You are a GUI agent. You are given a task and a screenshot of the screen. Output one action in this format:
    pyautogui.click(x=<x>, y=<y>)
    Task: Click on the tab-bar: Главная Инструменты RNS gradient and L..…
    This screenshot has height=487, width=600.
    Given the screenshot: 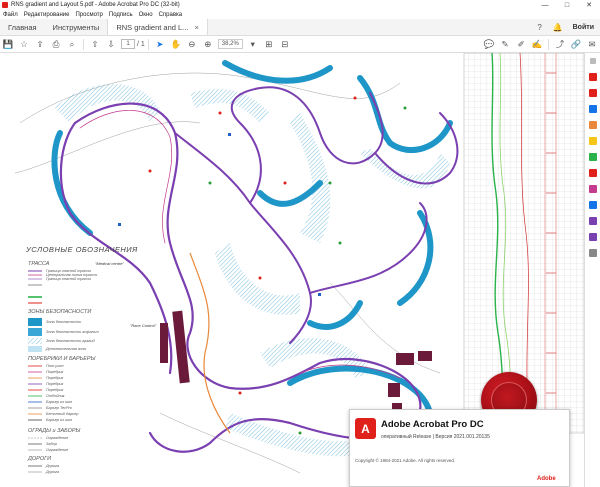 What is the action you would take?
    pyautogui.click(x=300, y=27)
    